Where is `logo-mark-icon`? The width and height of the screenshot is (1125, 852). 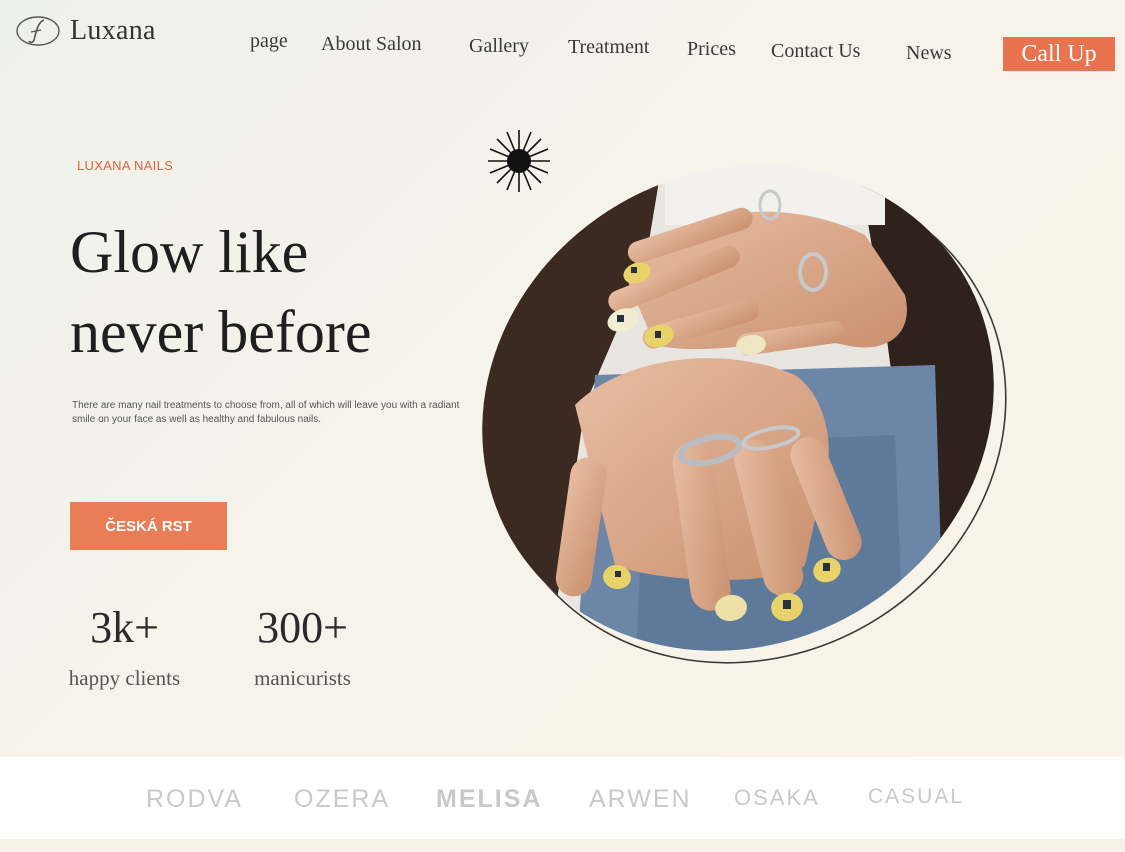 logo-mark-icon is located at coordinates (38, 31).